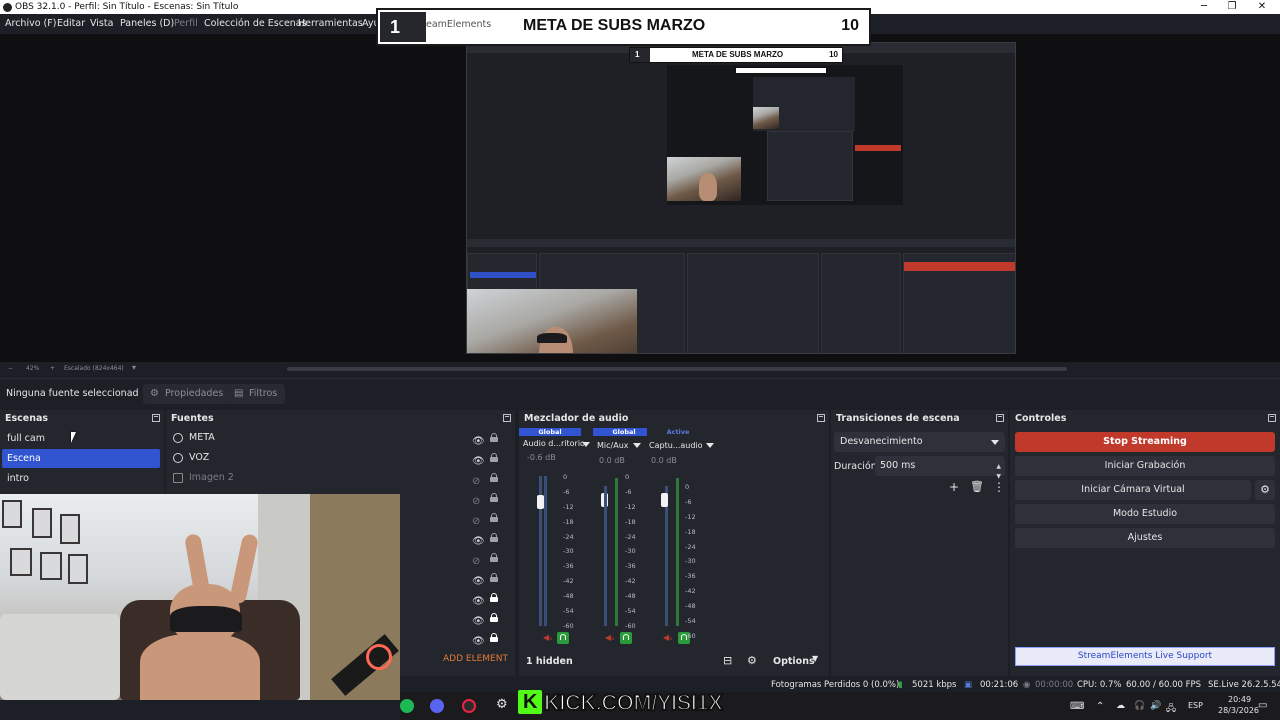 The height and width of the screenshot is (720, 1280). What do you see at coordinates (407, 706) in the screenshot?
I see `spotify-icon` at bounding box center [407, 706].